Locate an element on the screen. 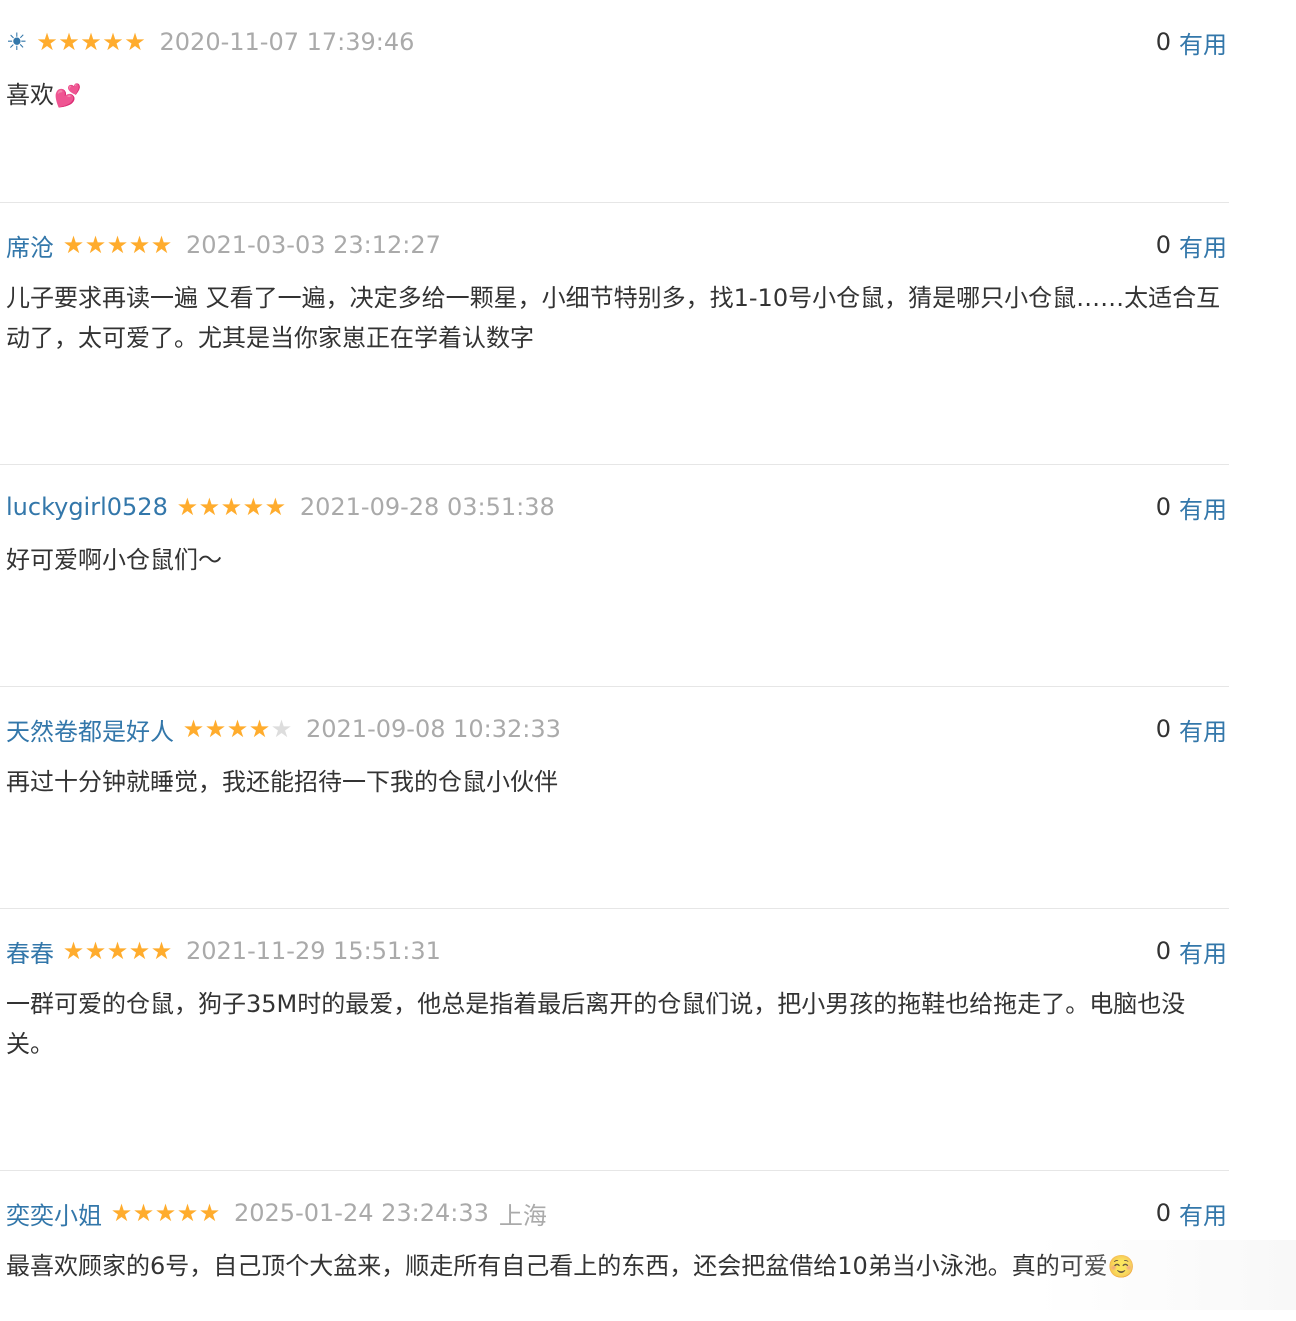  comment-header: luckygirl0528 ★ ★ ★ ★ ★ 2021-09-28 03:51:38 0 有用 is located at coordinates (616, 507).